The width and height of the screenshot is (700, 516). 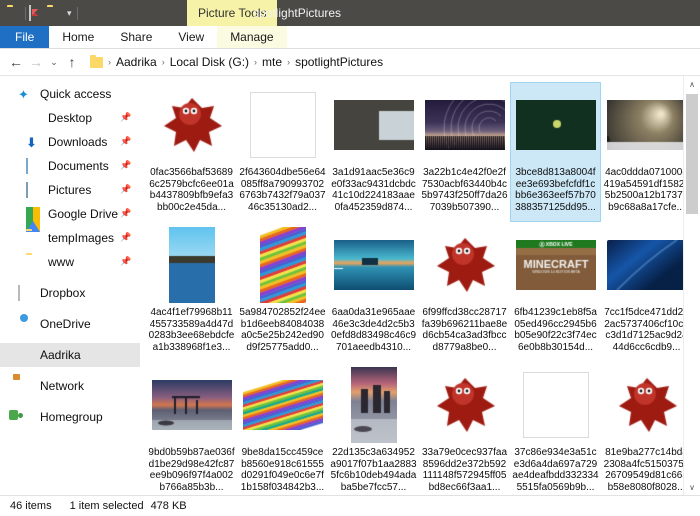 I want to click on dropbox-icon, so click(x=25, y=292).